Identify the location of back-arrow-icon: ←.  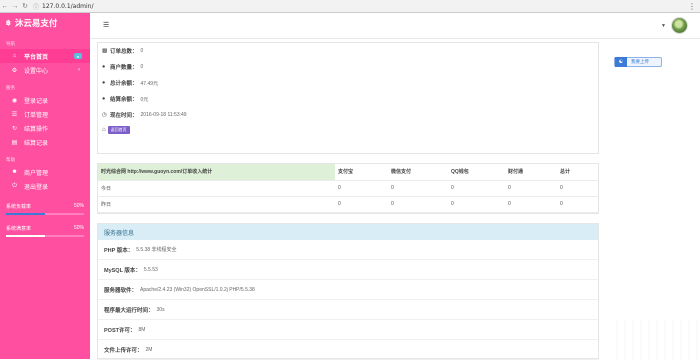
(5, 6).